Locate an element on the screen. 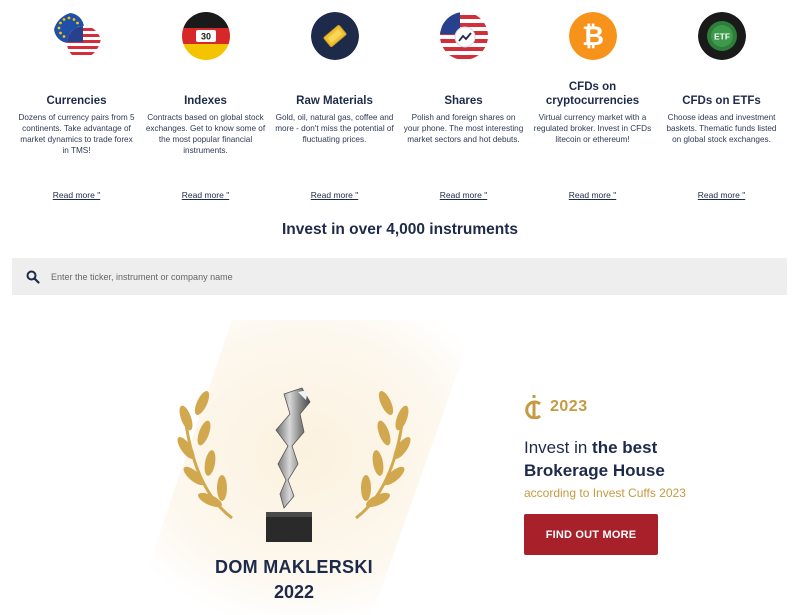 This screenshot has height=615, width=800. etf-icon: ETF is located at coordinates (721, 36).